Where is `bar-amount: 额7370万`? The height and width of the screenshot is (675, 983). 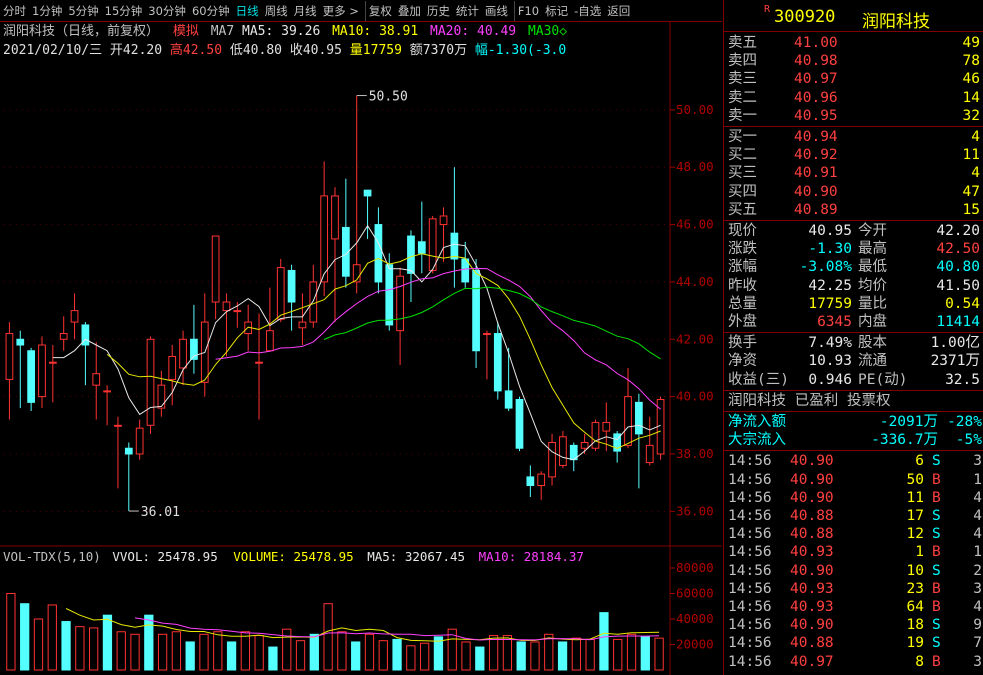 bar-amount: 额7370万 is located at coordinates (438, 50).